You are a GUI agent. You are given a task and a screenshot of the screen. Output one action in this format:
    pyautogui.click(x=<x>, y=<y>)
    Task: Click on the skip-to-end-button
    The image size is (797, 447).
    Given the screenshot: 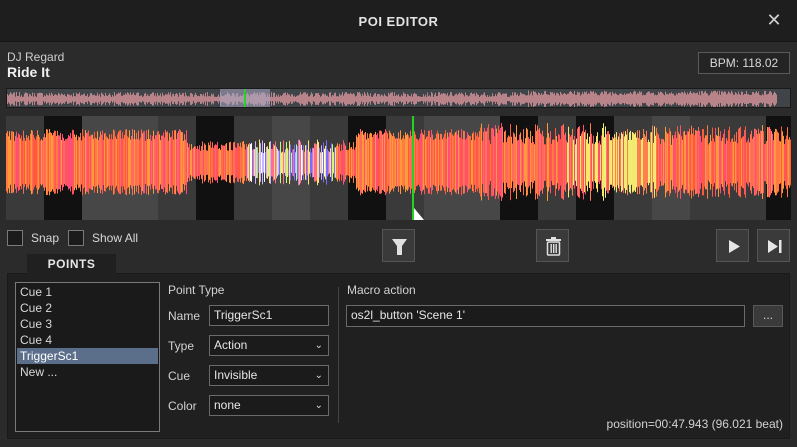 What is the action you would take?
    pyautogui.click(x=773, y=245)
    